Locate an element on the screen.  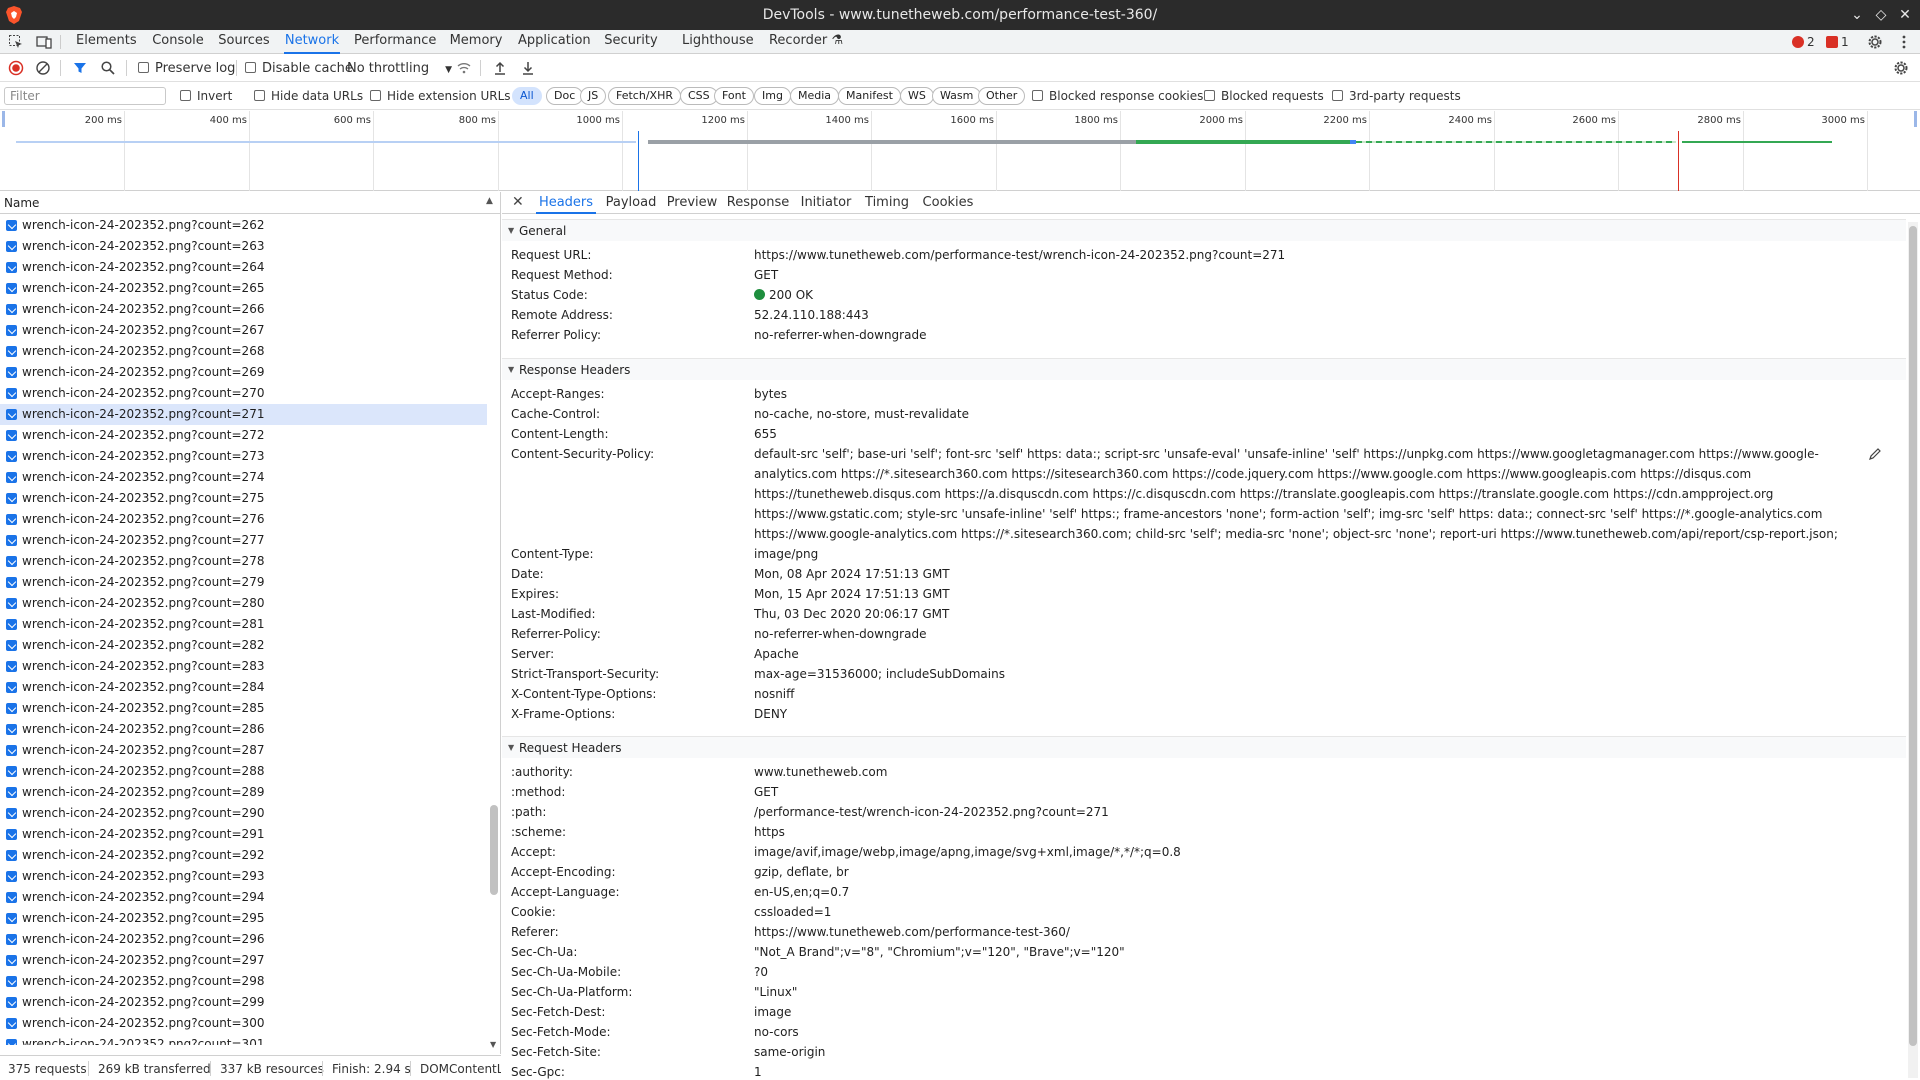
request-row: wrench-icon-24-202352.png?count=263 is located at coordinates (243, 246).